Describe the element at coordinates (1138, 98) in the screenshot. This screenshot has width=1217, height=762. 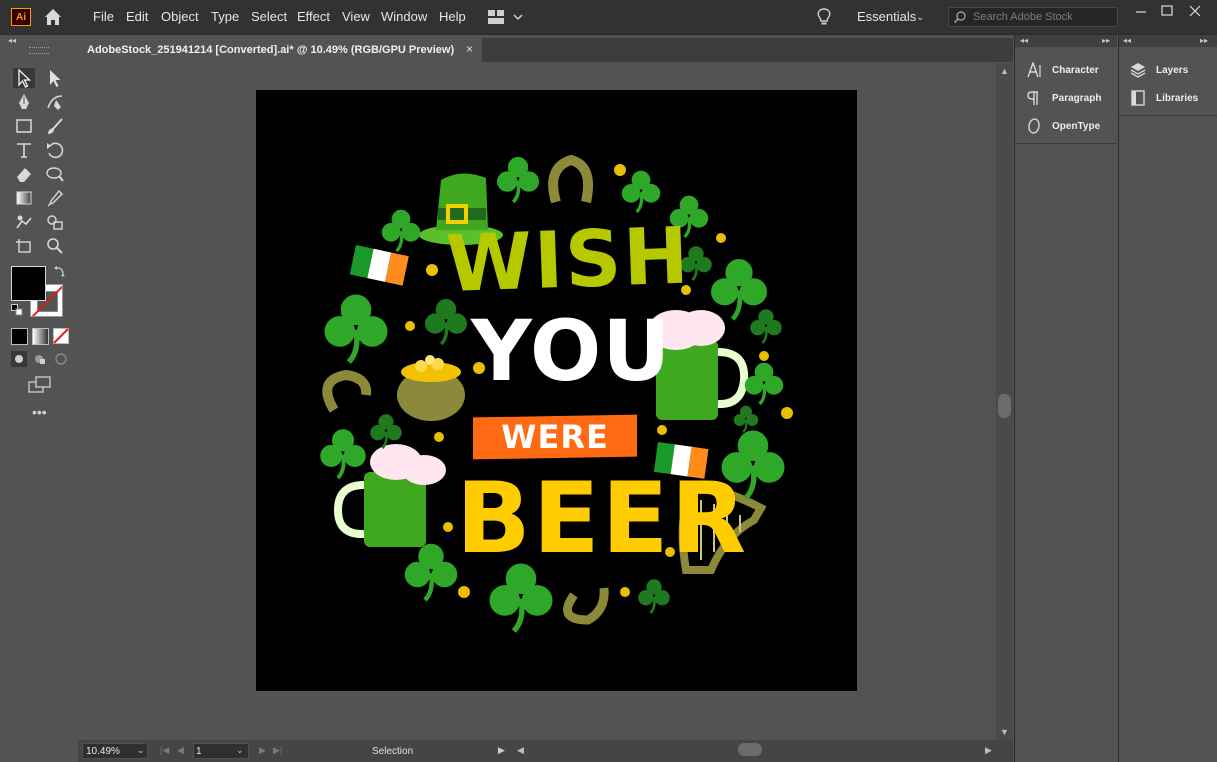
I see `libraries-icon` at that location.